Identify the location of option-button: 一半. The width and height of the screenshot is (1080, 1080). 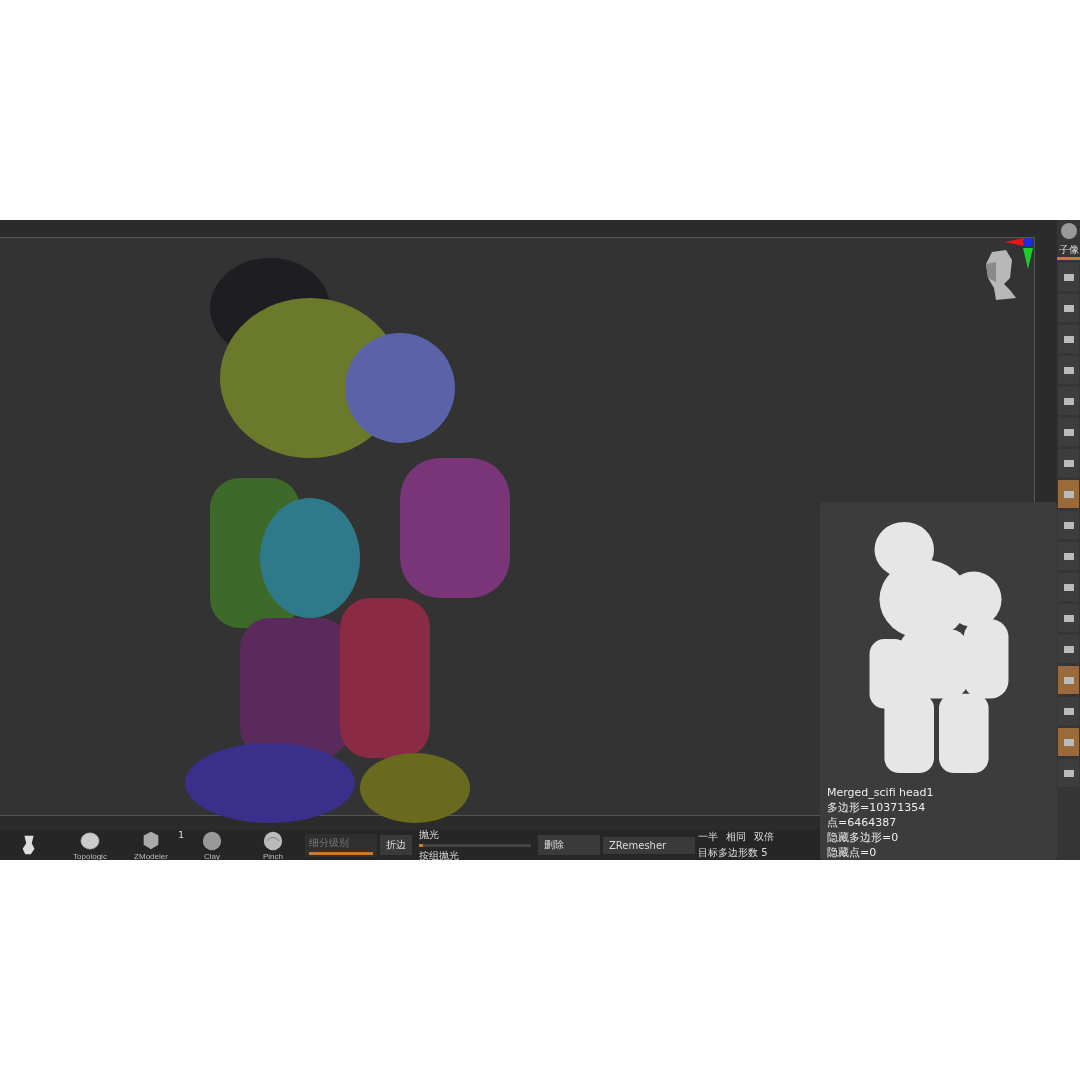
(708, 837).